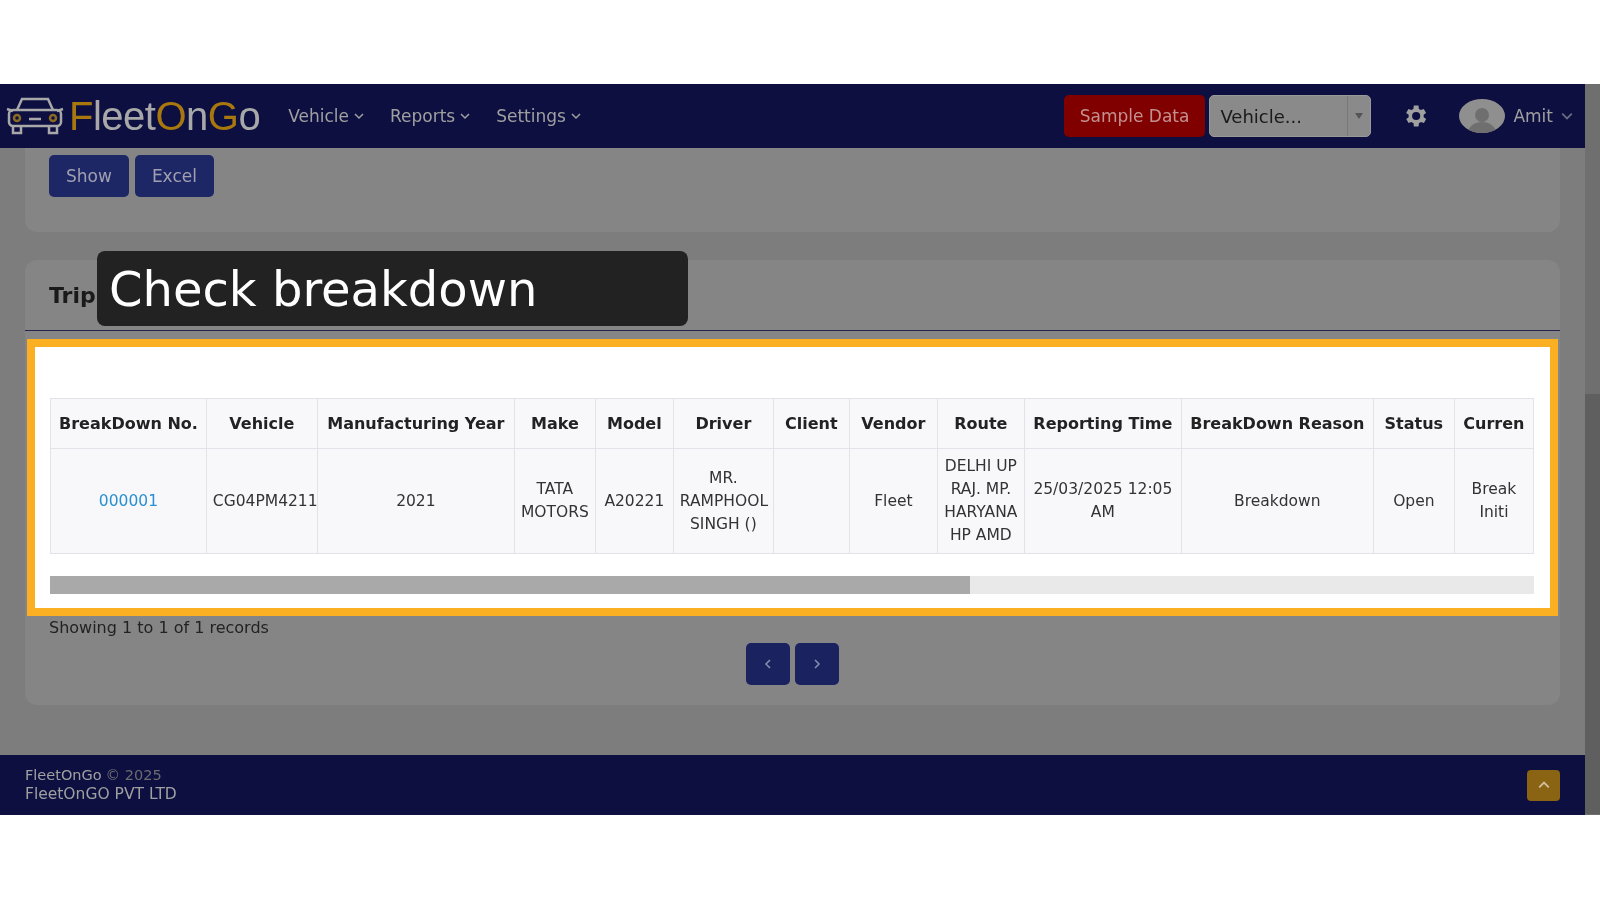 This screenshot has width=1600, height=900. I want to click on table-cell: 2021, so click(416, 501).